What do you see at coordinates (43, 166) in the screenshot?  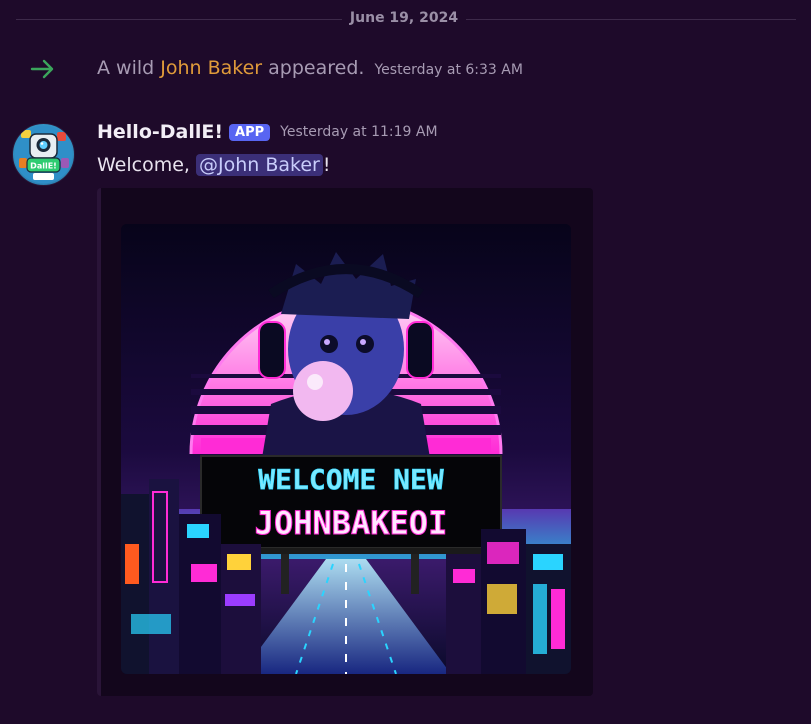 I see `avatar-badge-text: DallE!` at bounding box center [43, 166].